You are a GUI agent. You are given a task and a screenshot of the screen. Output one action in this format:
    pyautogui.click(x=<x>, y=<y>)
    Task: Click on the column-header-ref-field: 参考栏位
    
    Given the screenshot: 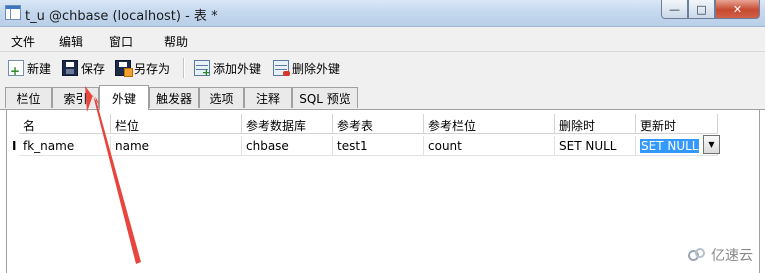 What is the action you would take?
    pyautogui.click(x=489, y=124)
    